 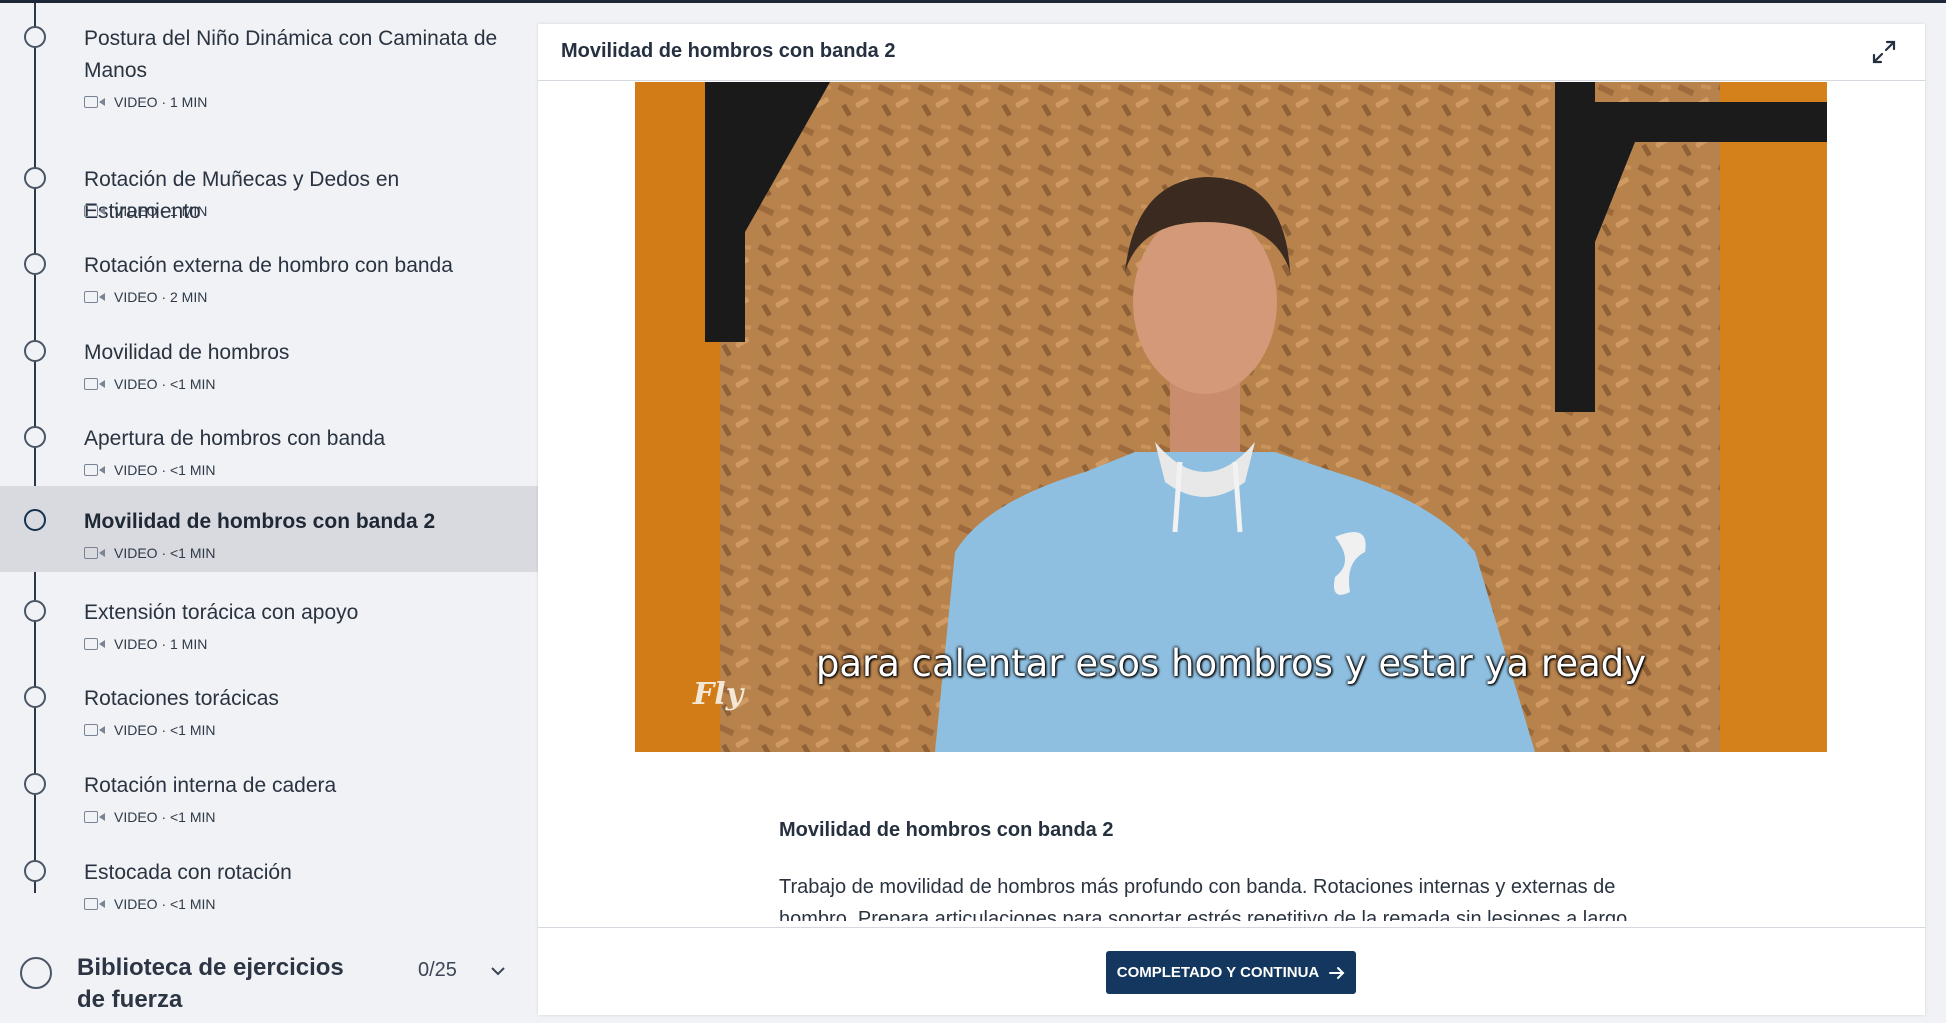 I want to click on lesson-title: Movilidad de hombros con banda 2, so click(x=260, y=521).